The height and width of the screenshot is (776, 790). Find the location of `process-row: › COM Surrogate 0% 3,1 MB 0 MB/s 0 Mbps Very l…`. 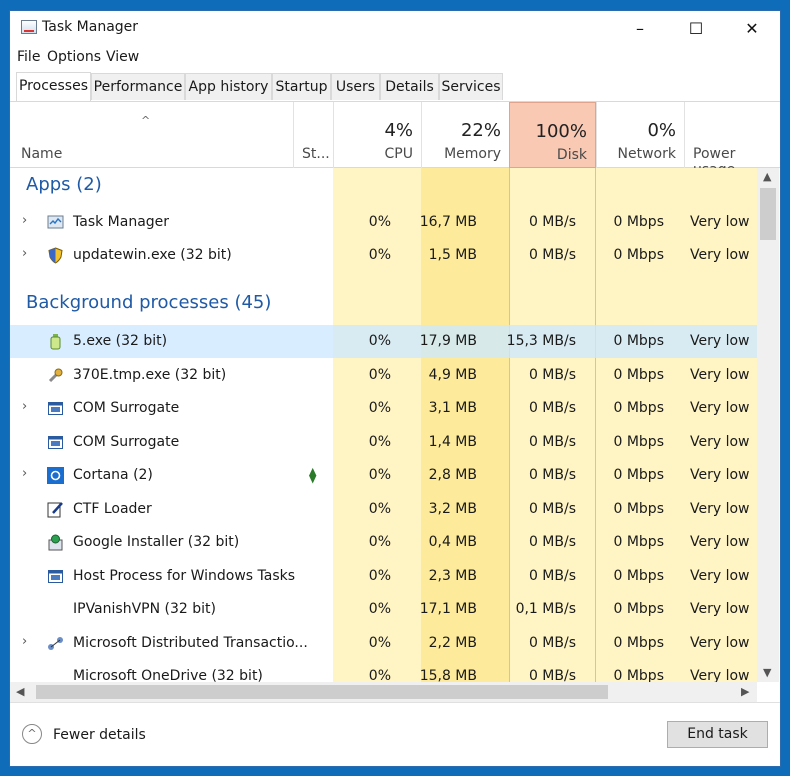

process-row: › COM Surrogate 0% 3,1 MB 0 MB/s 0 Mbps Very l… is located at coordinates (383, 408).